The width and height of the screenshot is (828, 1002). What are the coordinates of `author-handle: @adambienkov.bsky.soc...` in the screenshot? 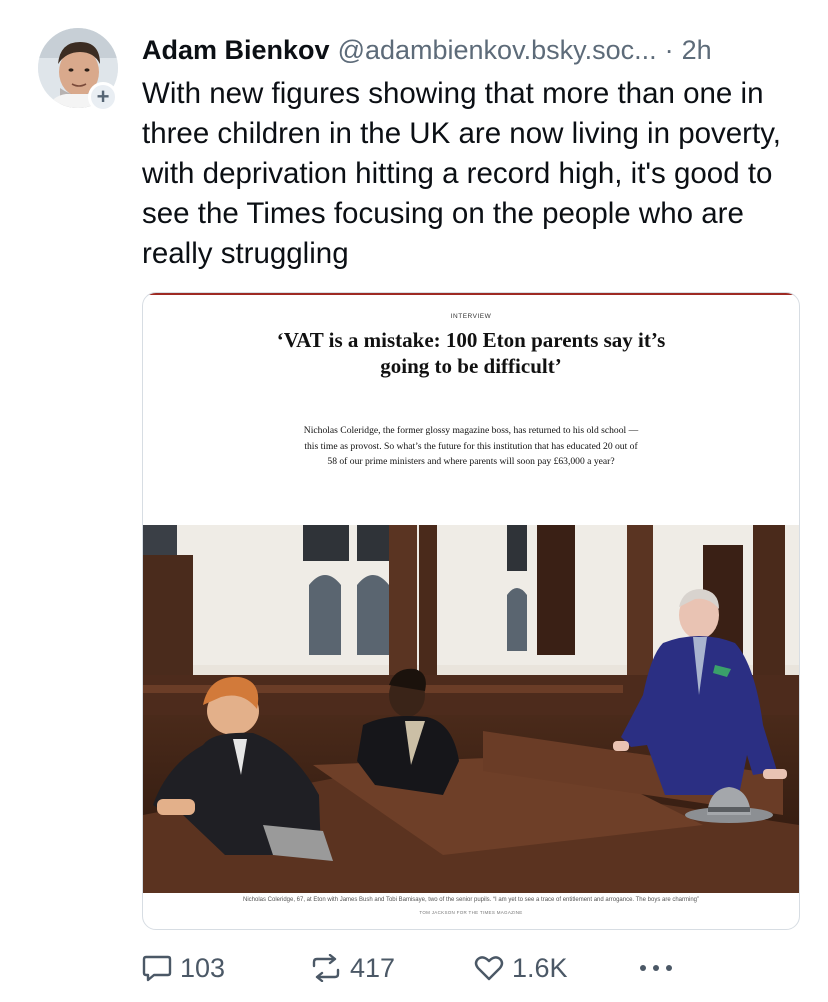 It's located at (497, 50).